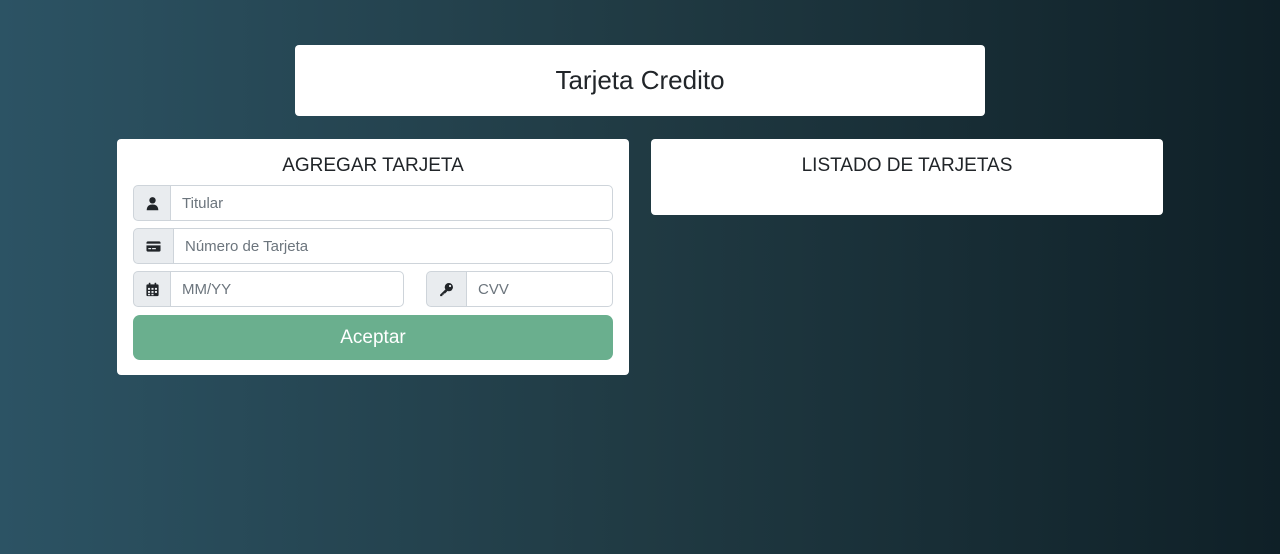  What do you see at coordinates (391, 203) in the screenshot?
I see `holder-input` at bounding box center [391, 203].